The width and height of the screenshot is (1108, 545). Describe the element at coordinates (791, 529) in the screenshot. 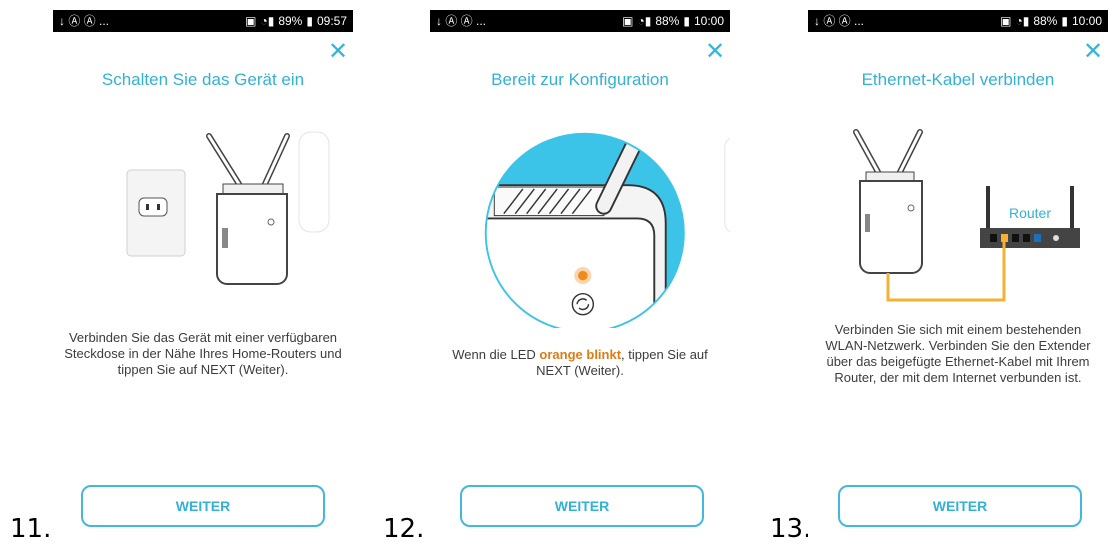

I see `step-number-13: 13.` at that location.